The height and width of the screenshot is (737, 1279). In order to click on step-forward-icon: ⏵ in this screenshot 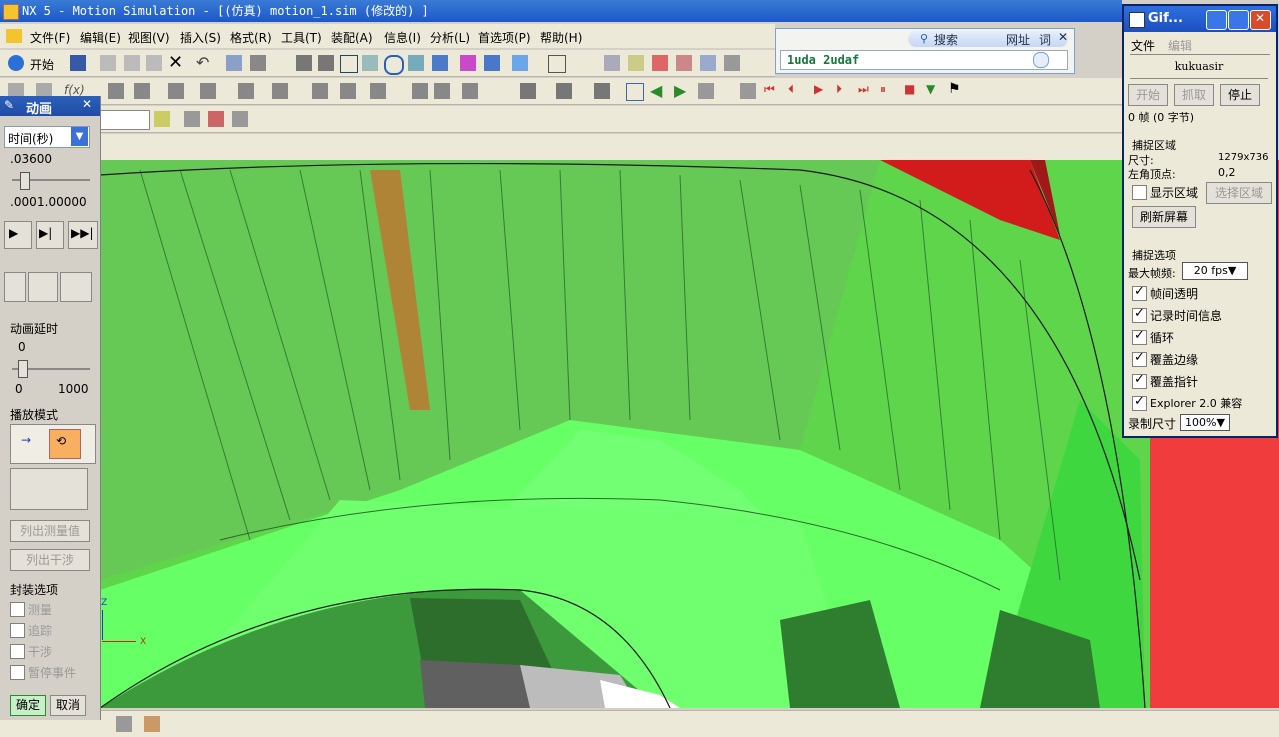, I will do `click(839, 89)`.